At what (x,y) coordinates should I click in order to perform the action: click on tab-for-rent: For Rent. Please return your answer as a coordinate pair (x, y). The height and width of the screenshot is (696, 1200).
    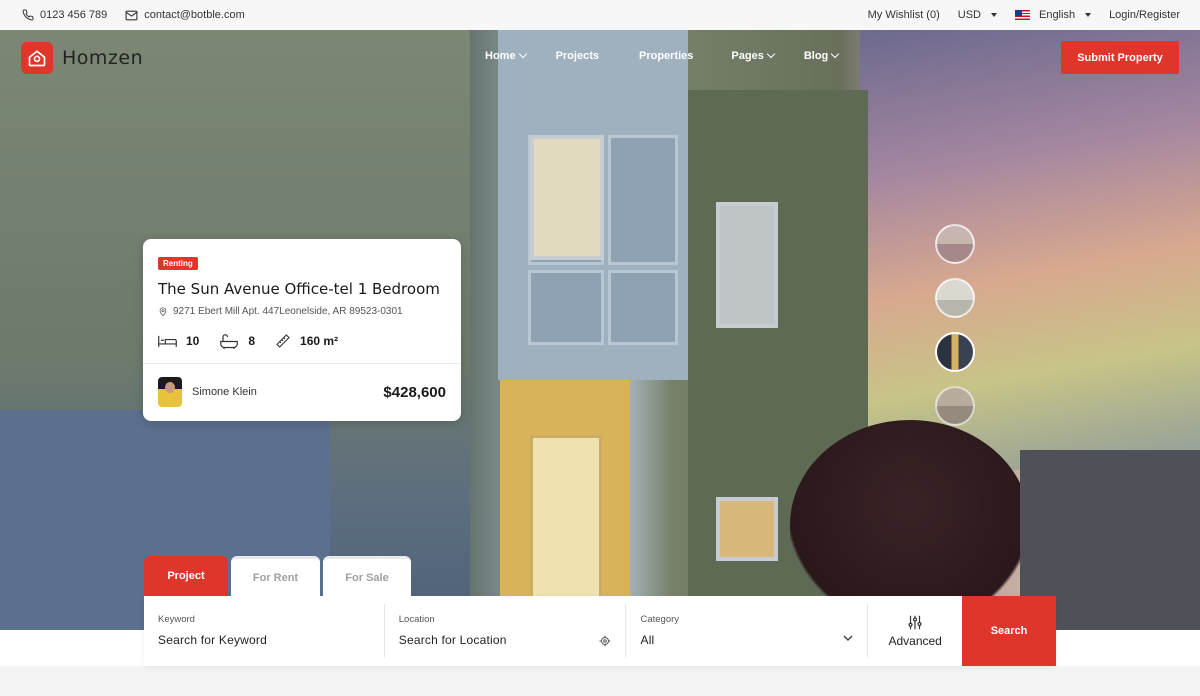
    Looking at the image, I should click on (275, 576).